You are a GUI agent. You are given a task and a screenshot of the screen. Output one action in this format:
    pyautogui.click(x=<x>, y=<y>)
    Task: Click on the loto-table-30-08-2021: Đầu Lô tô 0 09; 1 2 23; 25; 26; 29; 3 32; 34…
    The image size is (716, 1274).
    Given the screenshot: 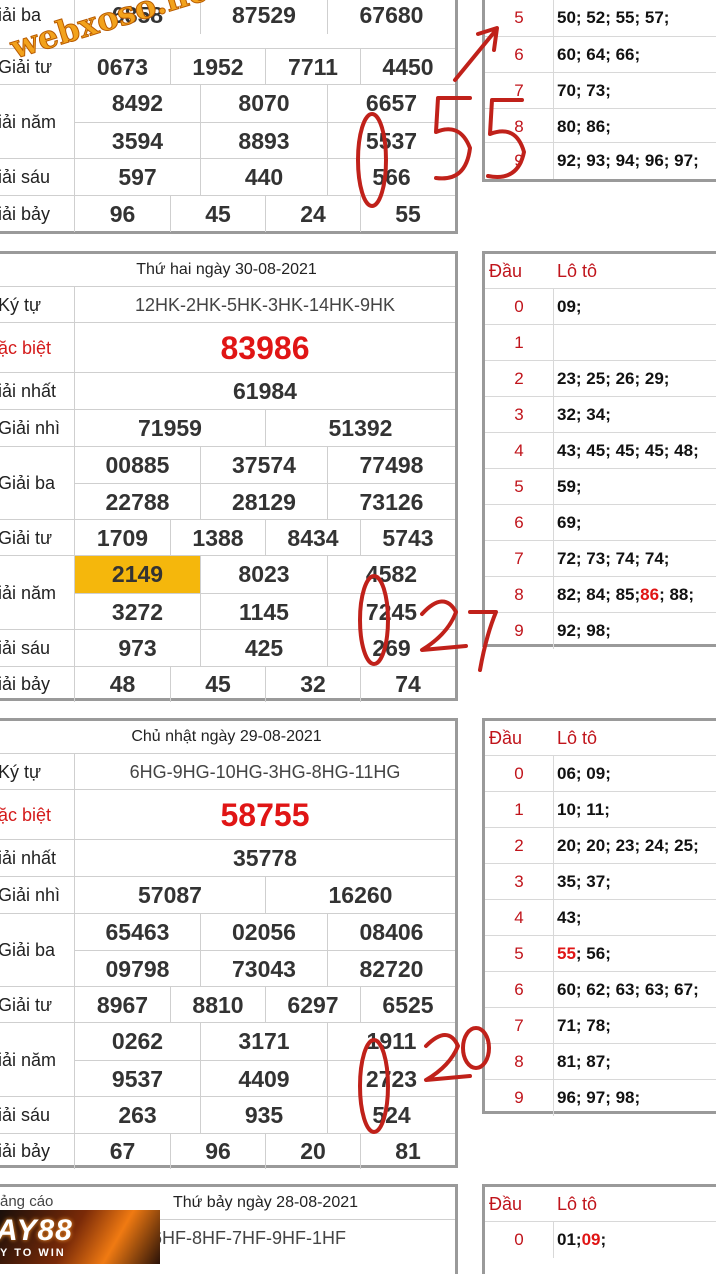 What is the action you would take?
    pyautogui.click(x=599, y=450)
    